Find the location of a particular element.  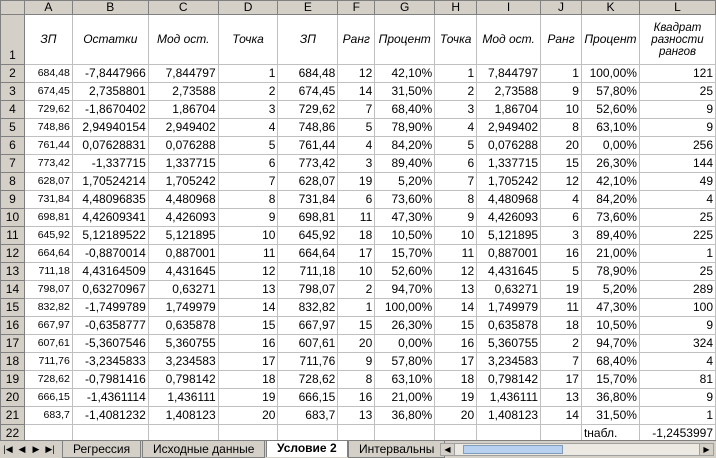

data-cell: 674,45 is located at coordinates (308, 91).